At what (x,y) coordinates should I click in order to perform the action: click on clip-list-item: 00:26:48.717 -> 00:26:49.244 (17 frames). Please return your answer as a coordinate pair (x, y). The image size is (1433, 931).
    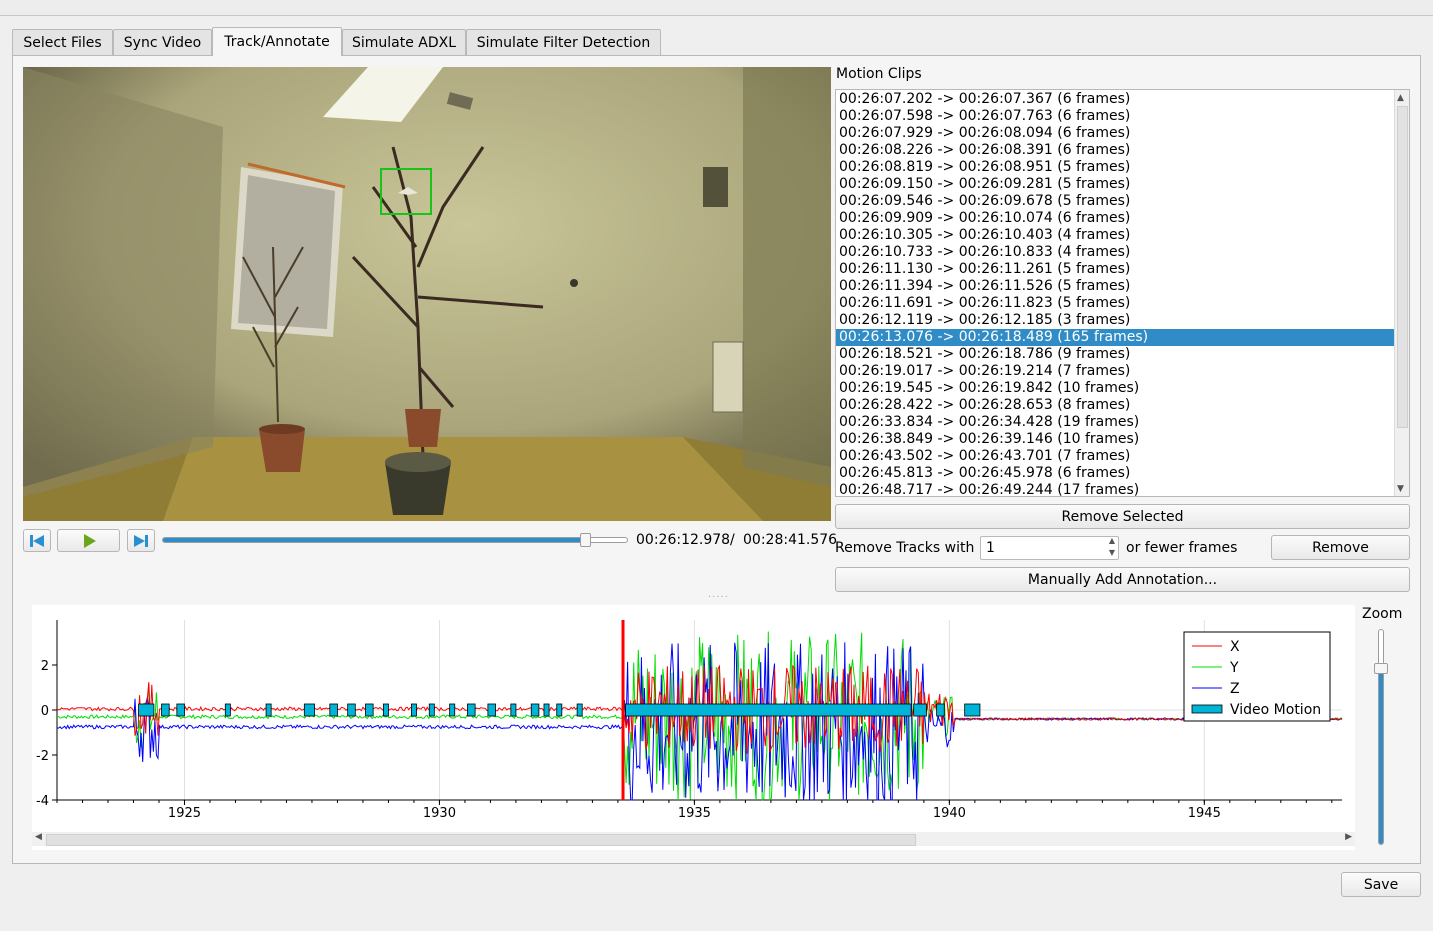
    Looking at the image, I should click on (1116, 489).